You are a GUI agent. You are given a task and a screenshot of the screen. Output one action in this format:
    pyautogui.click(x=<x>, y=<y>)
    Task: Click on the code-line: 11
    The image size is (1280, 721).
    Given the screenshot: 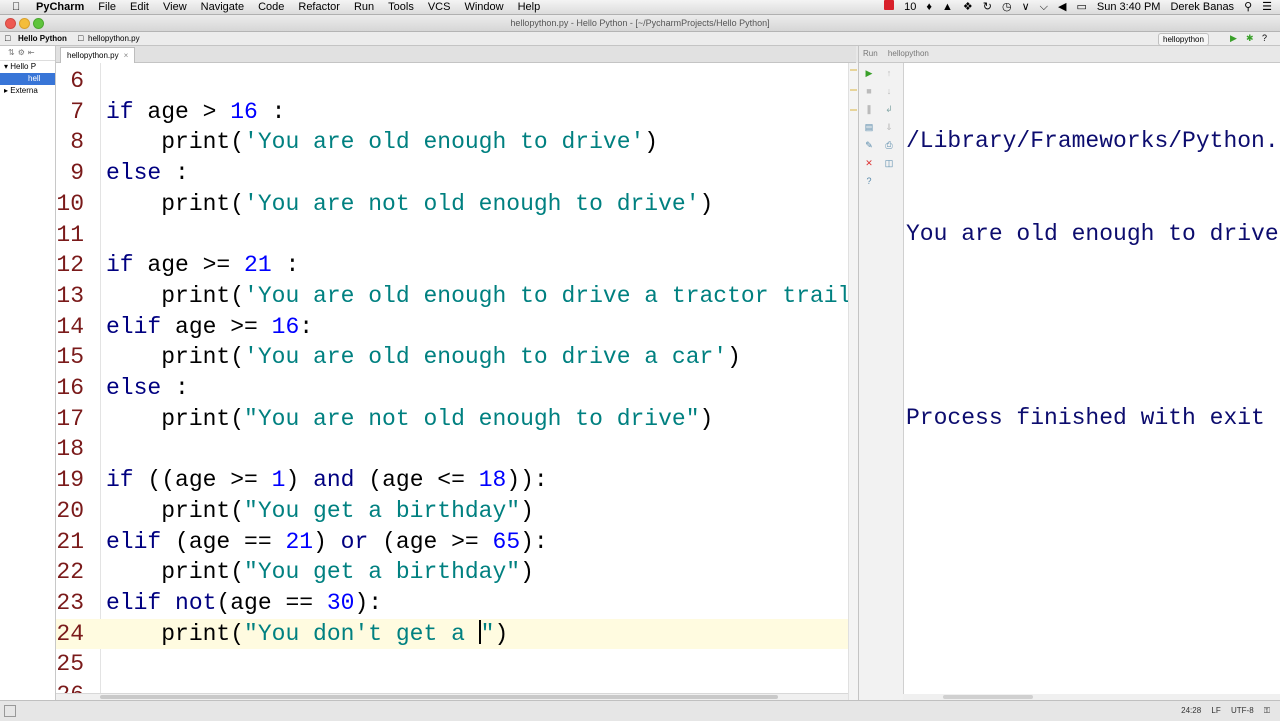 What is the action you would take?
    pyautogui.click(x=452, y=235)
    